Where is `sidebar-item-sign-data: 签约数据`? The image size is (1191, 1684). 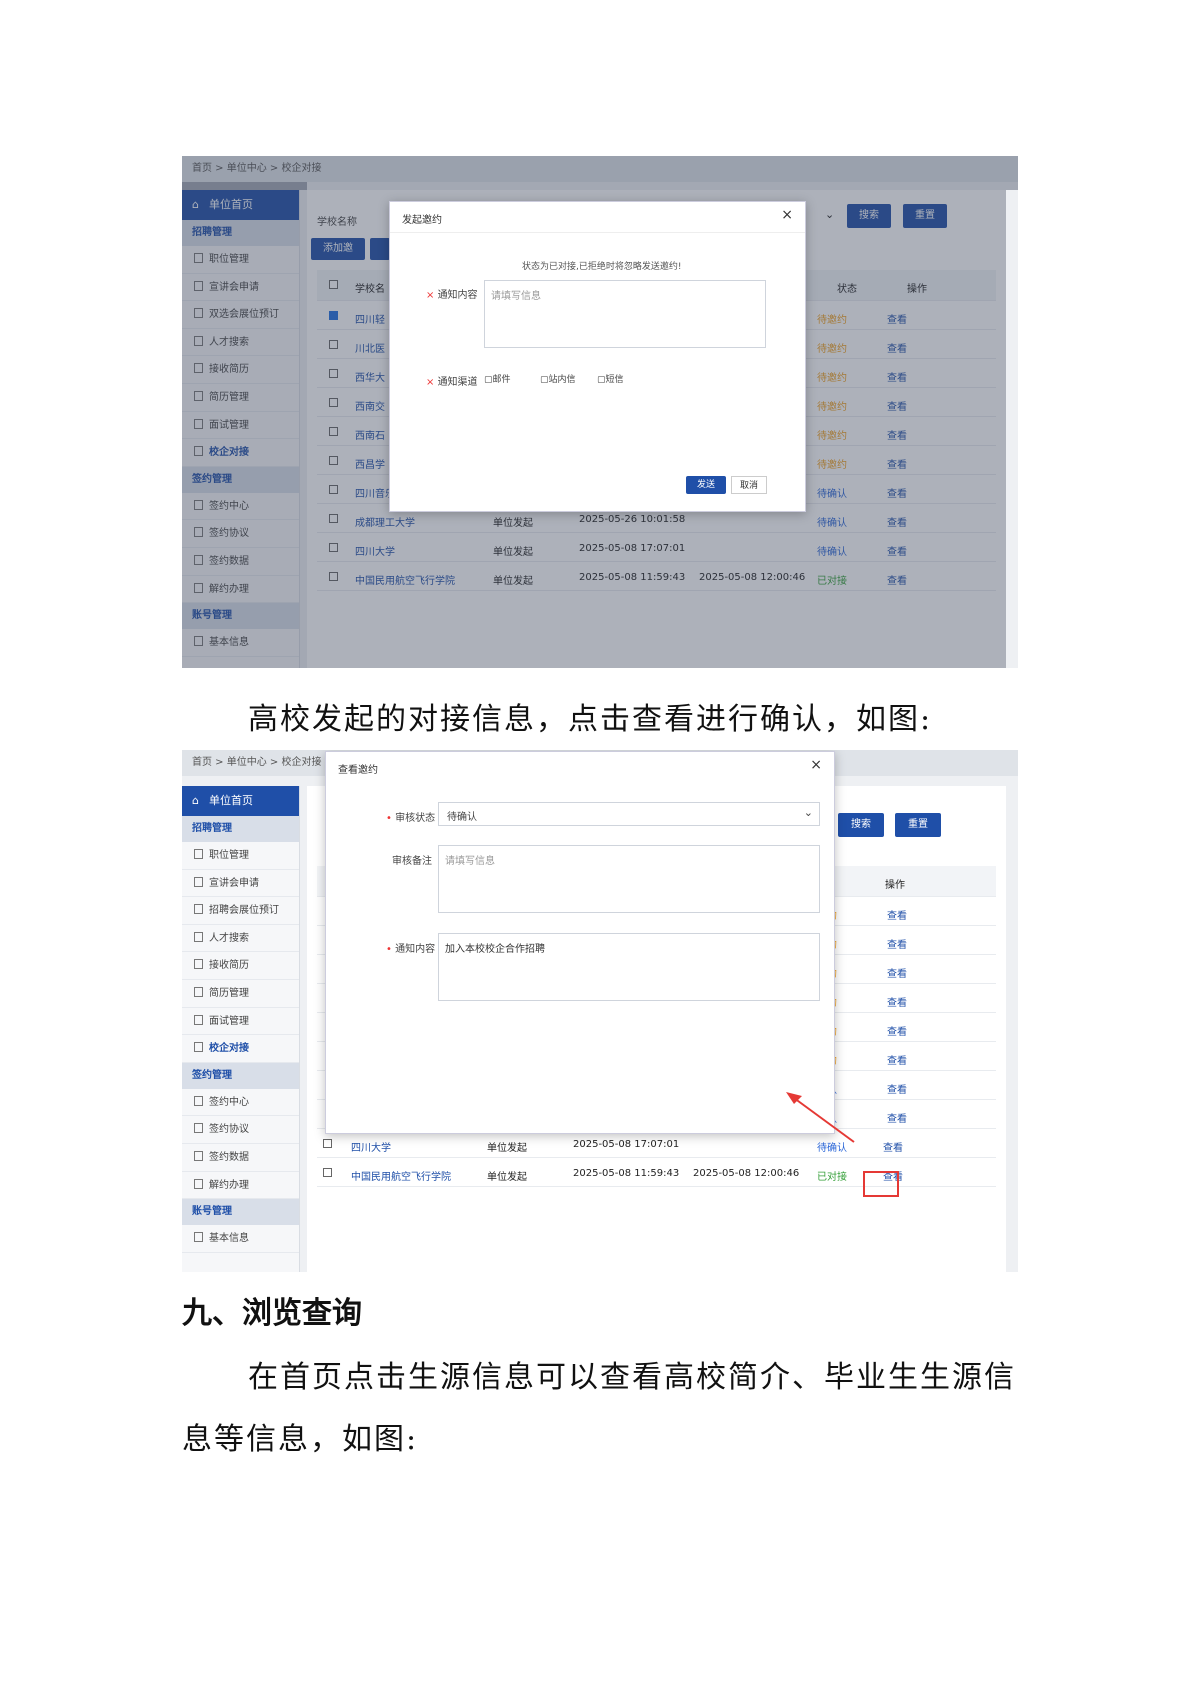 sidebar-item-sign-data: 签约数据 is located at coordinates (240, 1158).